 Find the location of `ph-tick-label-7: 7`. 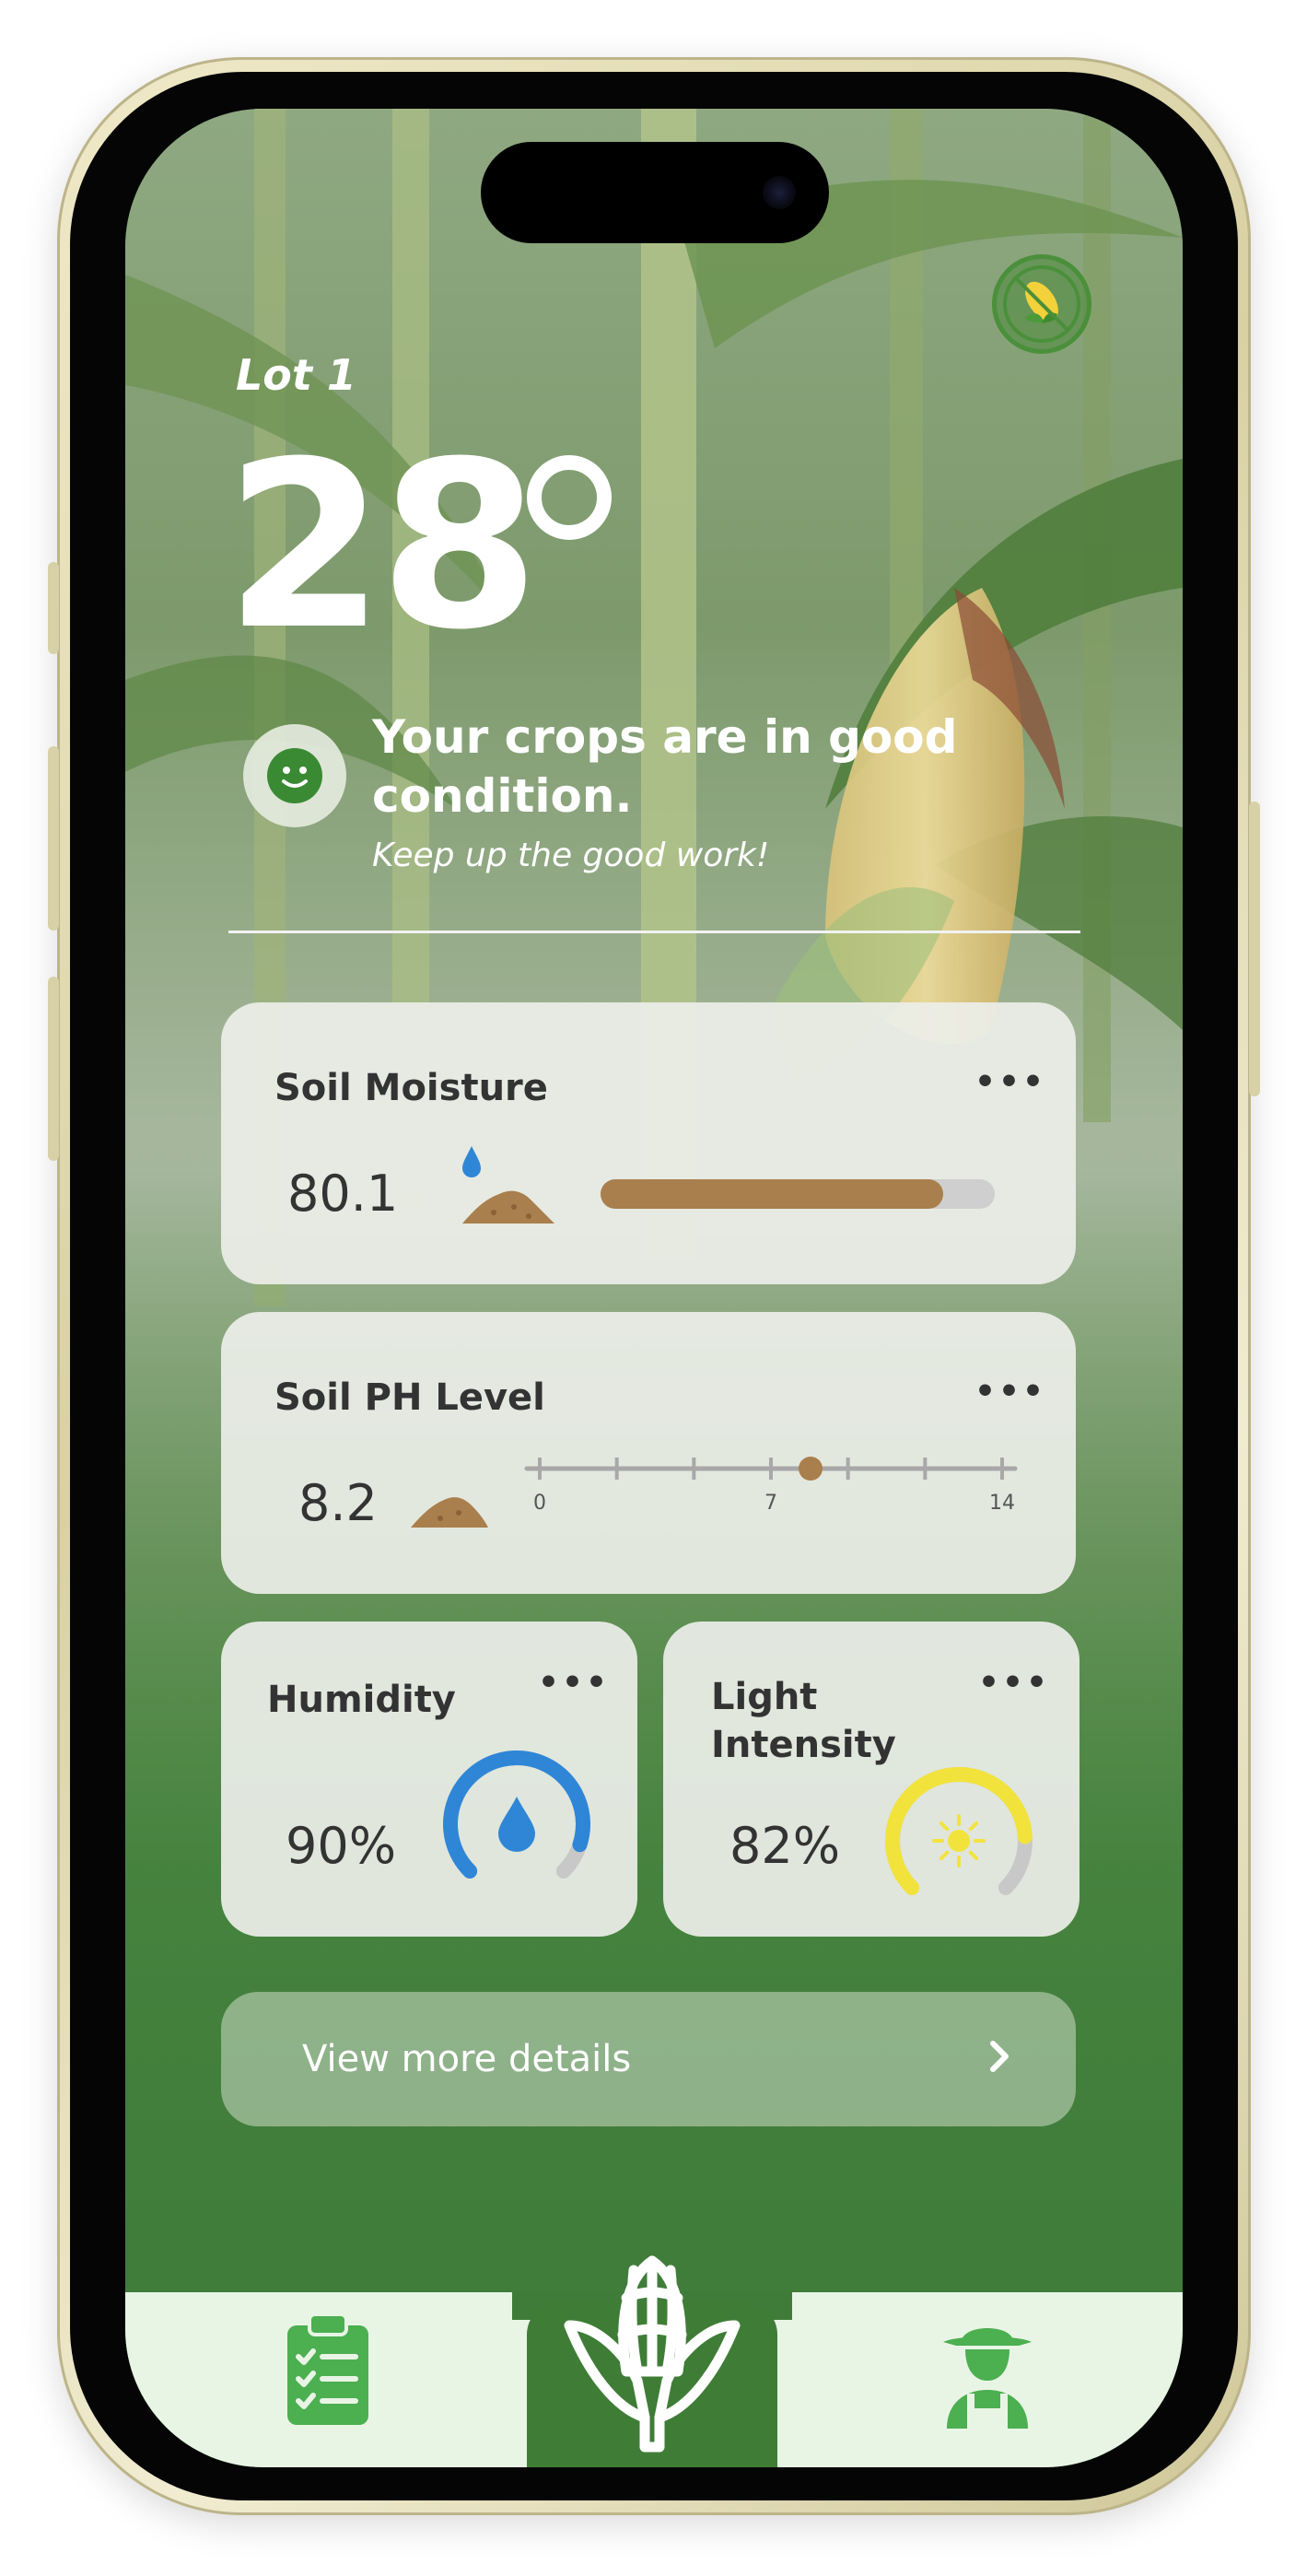

ph-tick-label-7: 7 is located at coordinates (771, 1503).